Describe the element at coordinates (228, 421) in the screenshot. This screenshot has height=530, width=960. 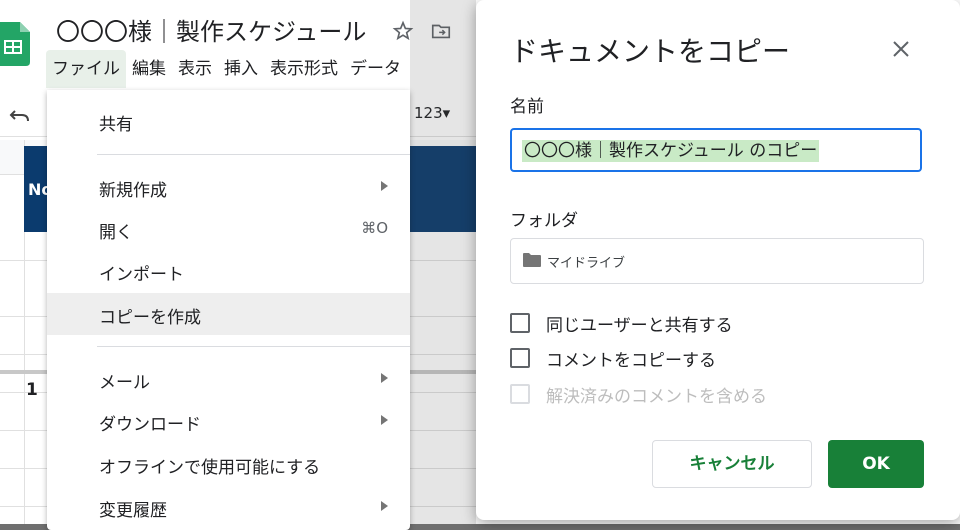
I see `menu-item-download: ダウンロード` at that location.